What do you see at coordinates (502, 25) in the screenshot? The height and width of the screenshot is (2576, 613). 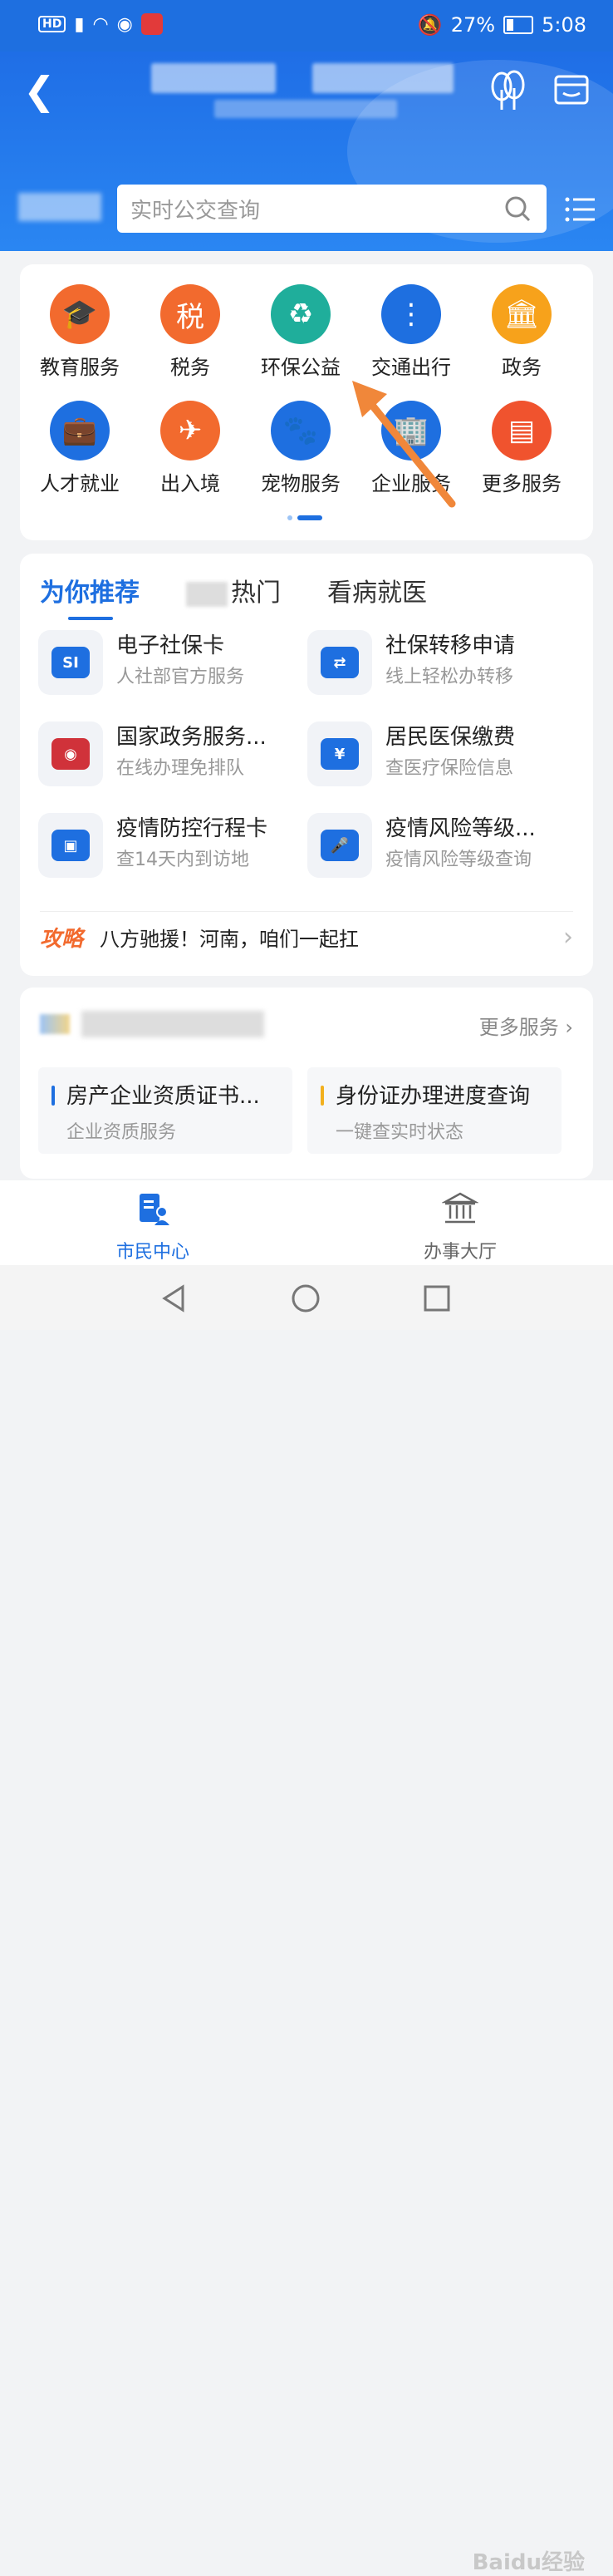 I see `status-icons-right: 🔕 27% 5:08` at bounding box center [502, 25].